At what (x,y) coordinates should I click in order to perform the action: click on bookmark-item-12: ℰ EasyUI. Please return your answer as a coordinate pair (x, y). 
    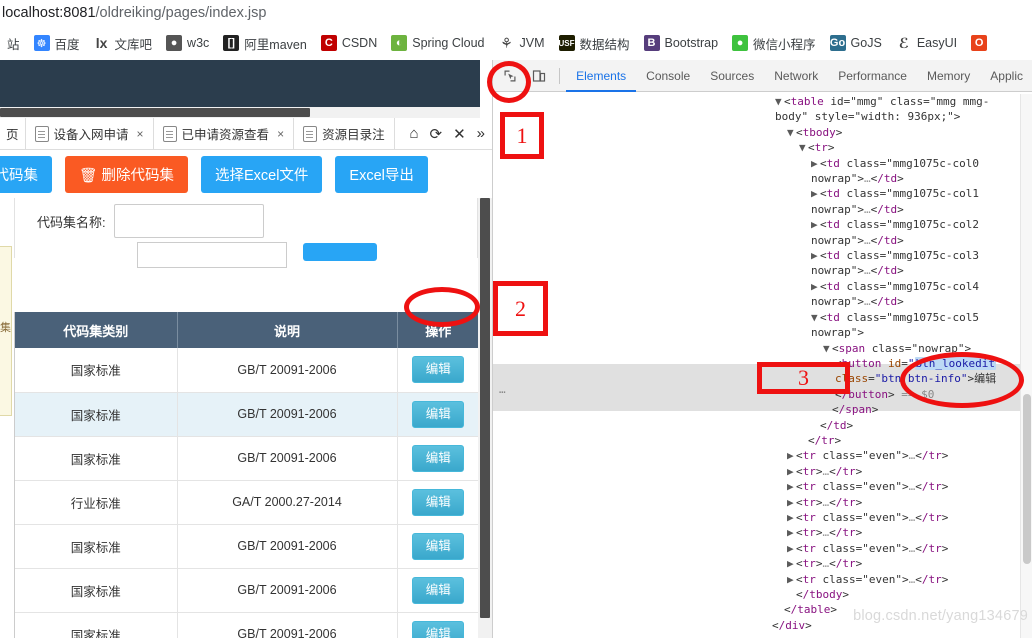
    Looking at the image, I should click on (926, 43).